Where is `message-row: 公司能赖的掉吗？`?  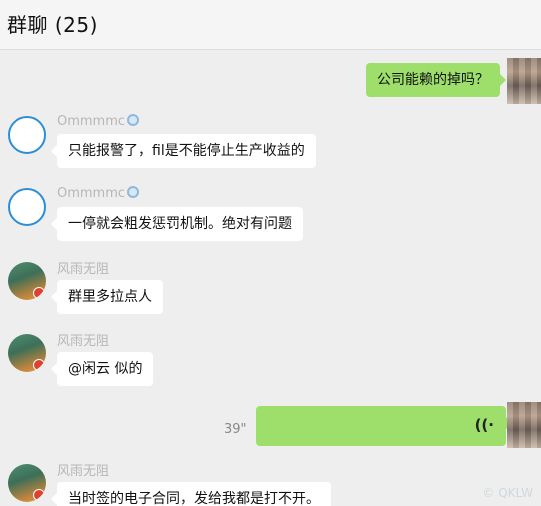 message-row: 公司能赖的掉吗？ is located at coordinates (270, 83).